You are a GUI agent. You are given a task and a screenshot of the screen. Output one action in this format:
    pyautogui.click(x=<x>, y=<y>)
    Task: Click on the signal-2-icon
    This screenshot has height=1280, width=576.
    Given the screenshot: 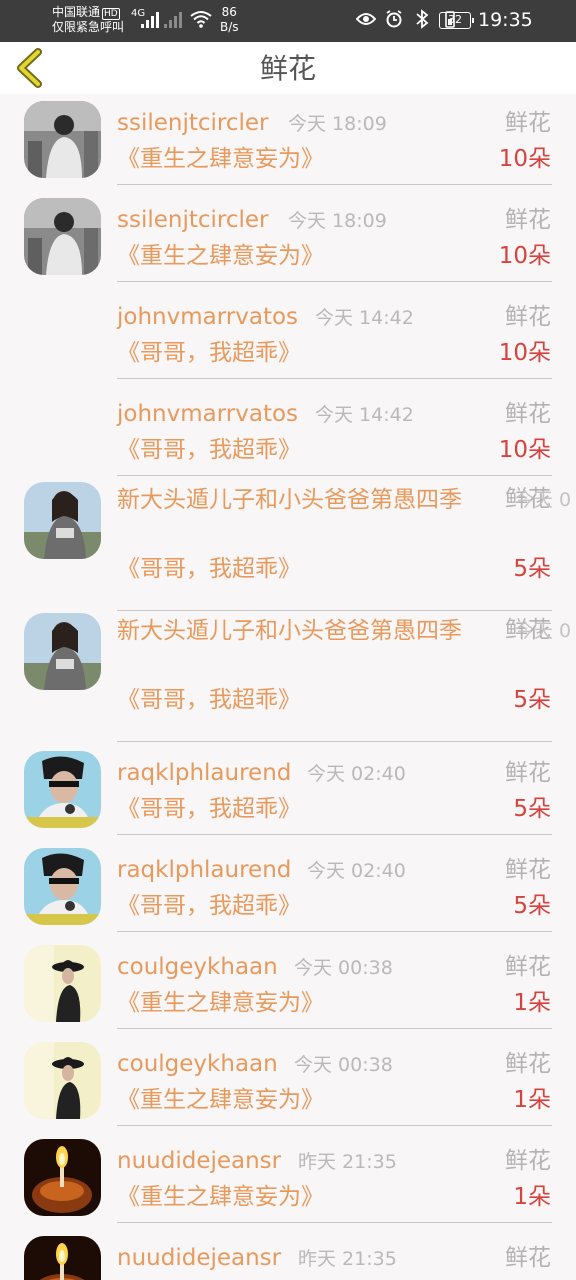 What is the action you would take?
    pyautogui.click(x=173, y=20)
    